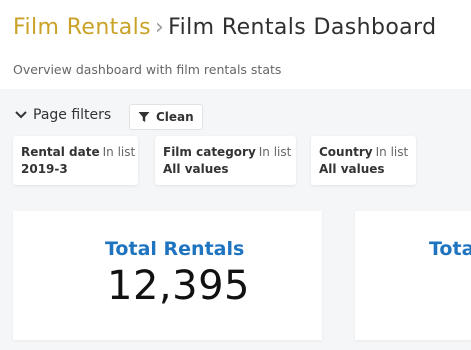  What do you see at coordinates (413, 275) in the screenshot?
I see `kpi-card-second: Tota` at bounding box center [413, 275].